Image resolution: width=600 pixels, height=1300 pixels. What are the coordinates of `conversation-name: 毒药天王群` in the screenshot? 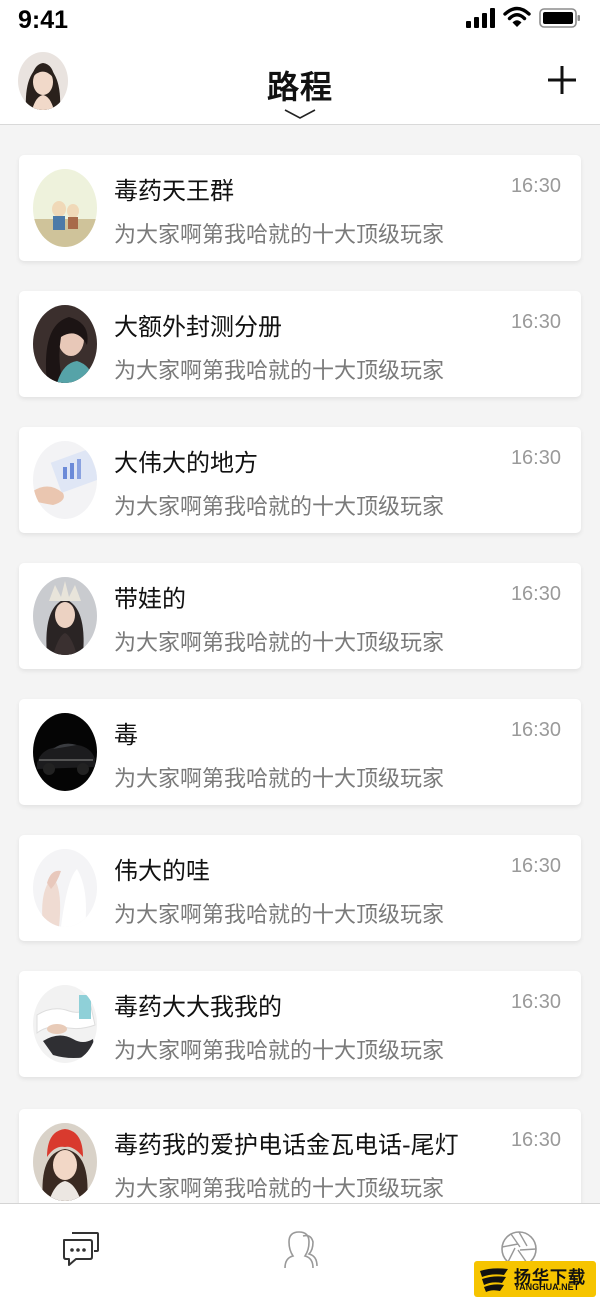 It's located at (174, 191).